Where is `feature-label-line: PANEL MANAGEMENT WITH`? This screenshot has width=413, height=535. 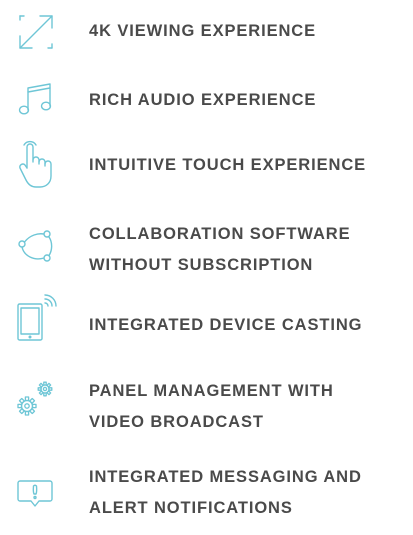 feature-label-line: PANEL MANAGEMENT WITH is located at coordinates (211, 391).